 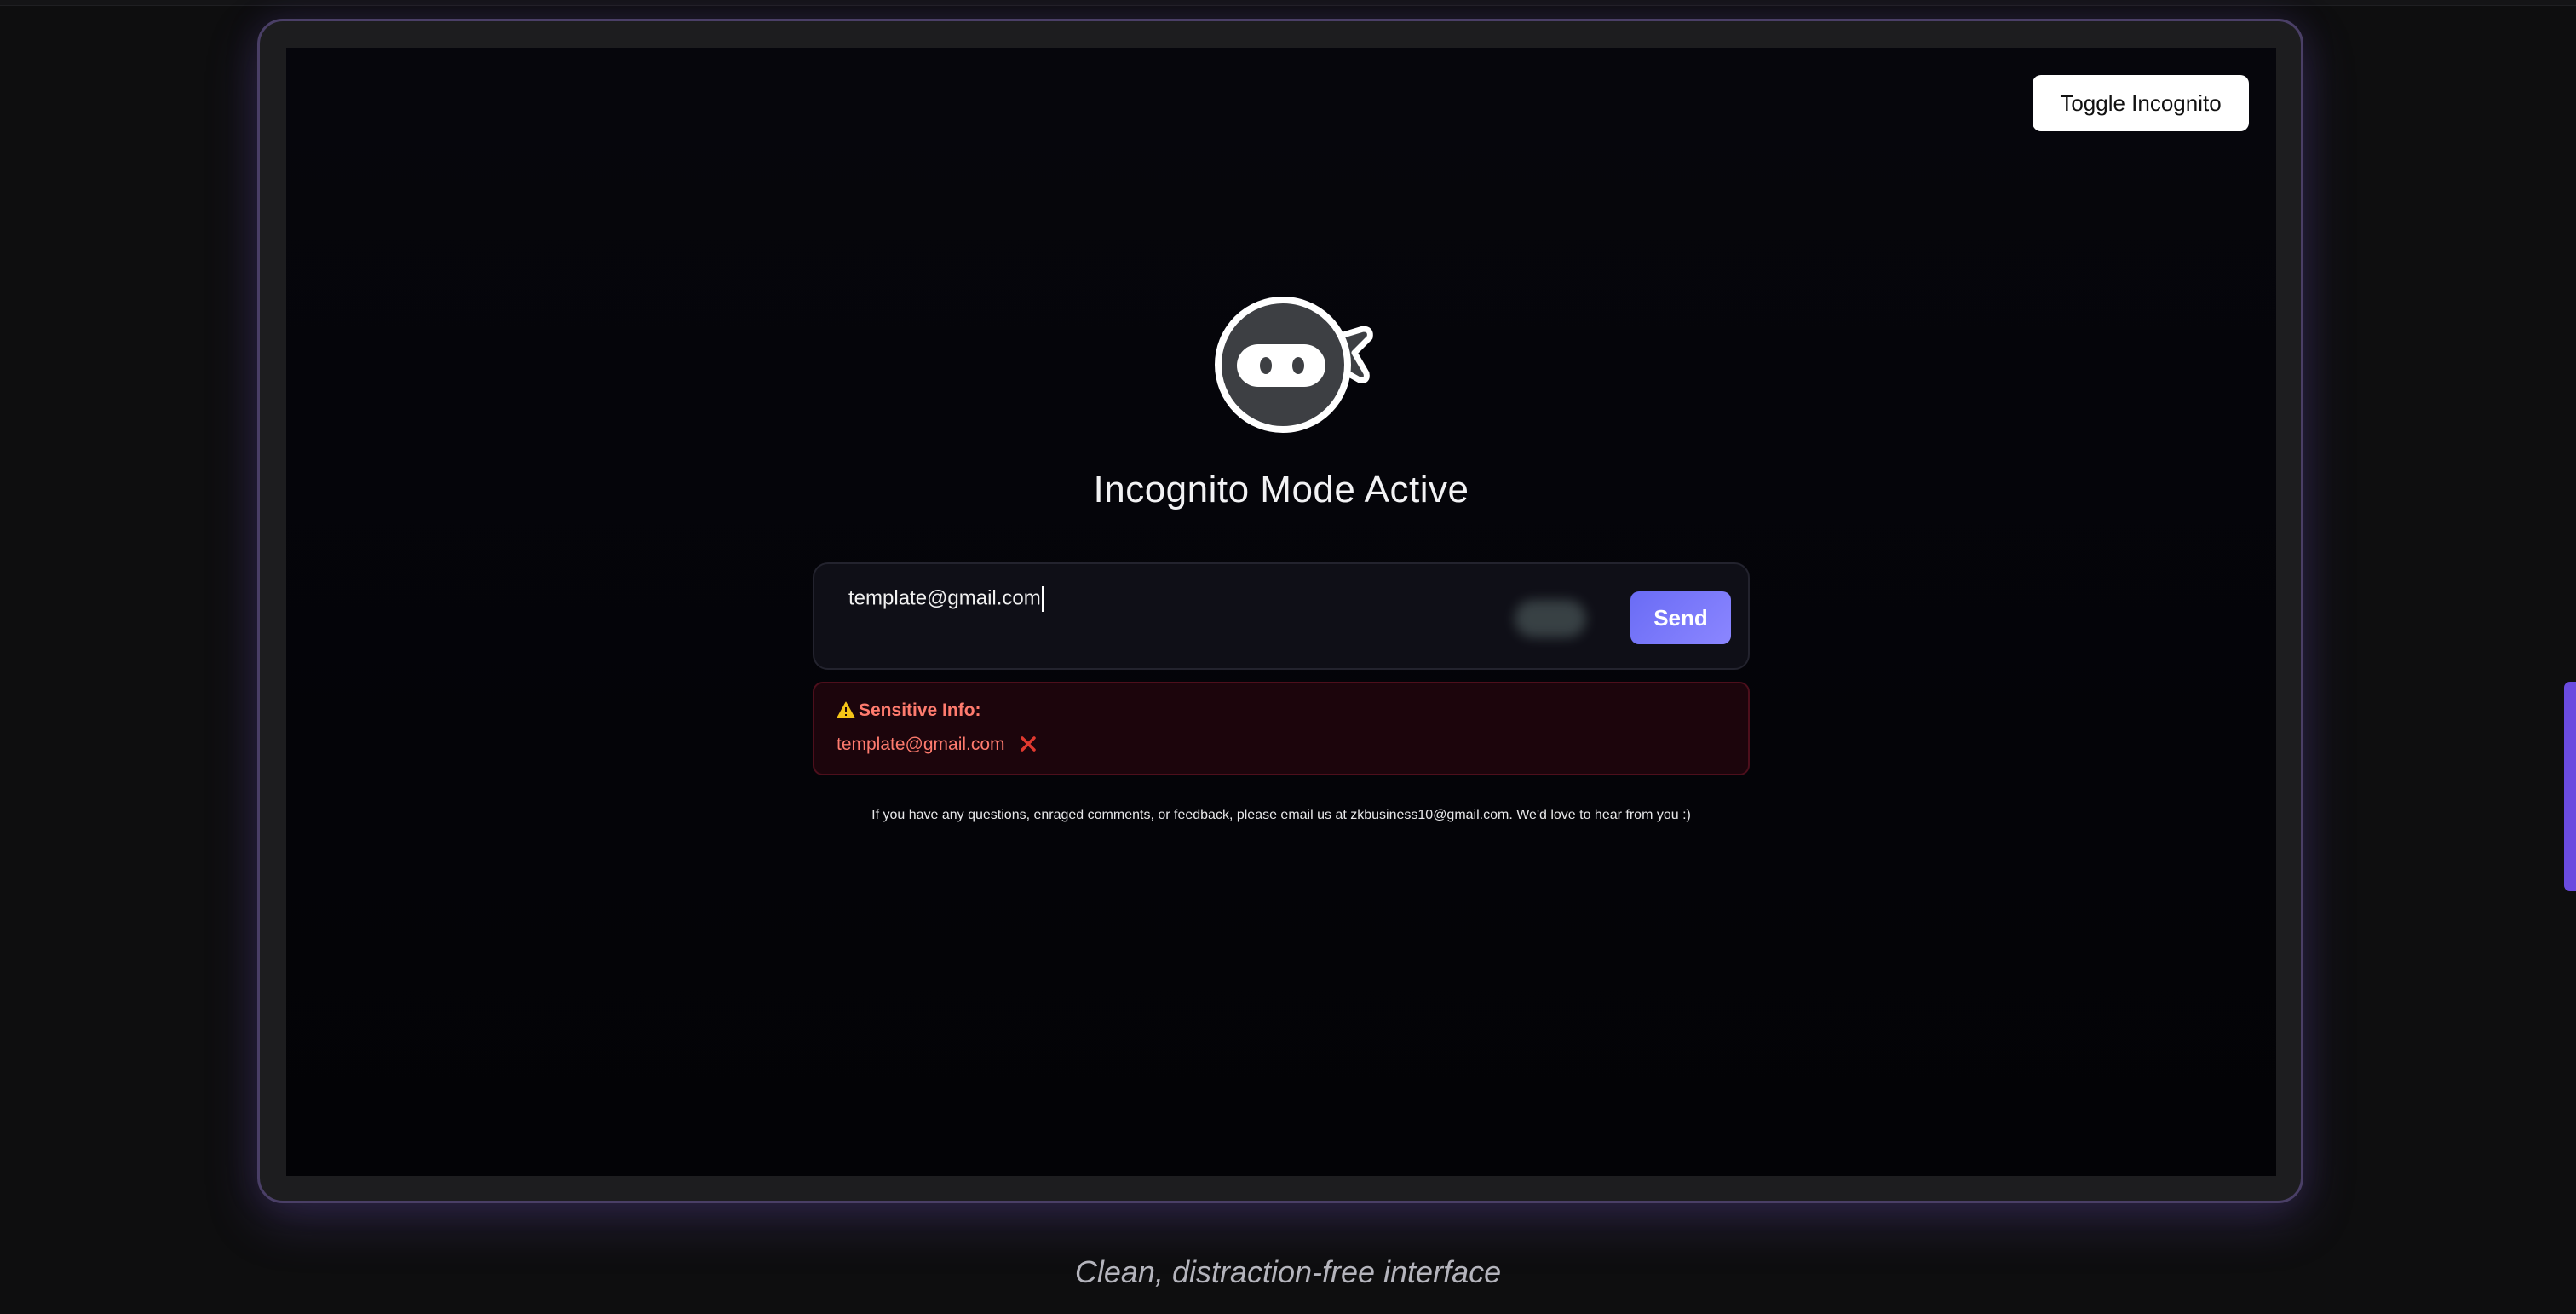 I want to click on blurred-toggle-switch, so click(x=1551, y=618).